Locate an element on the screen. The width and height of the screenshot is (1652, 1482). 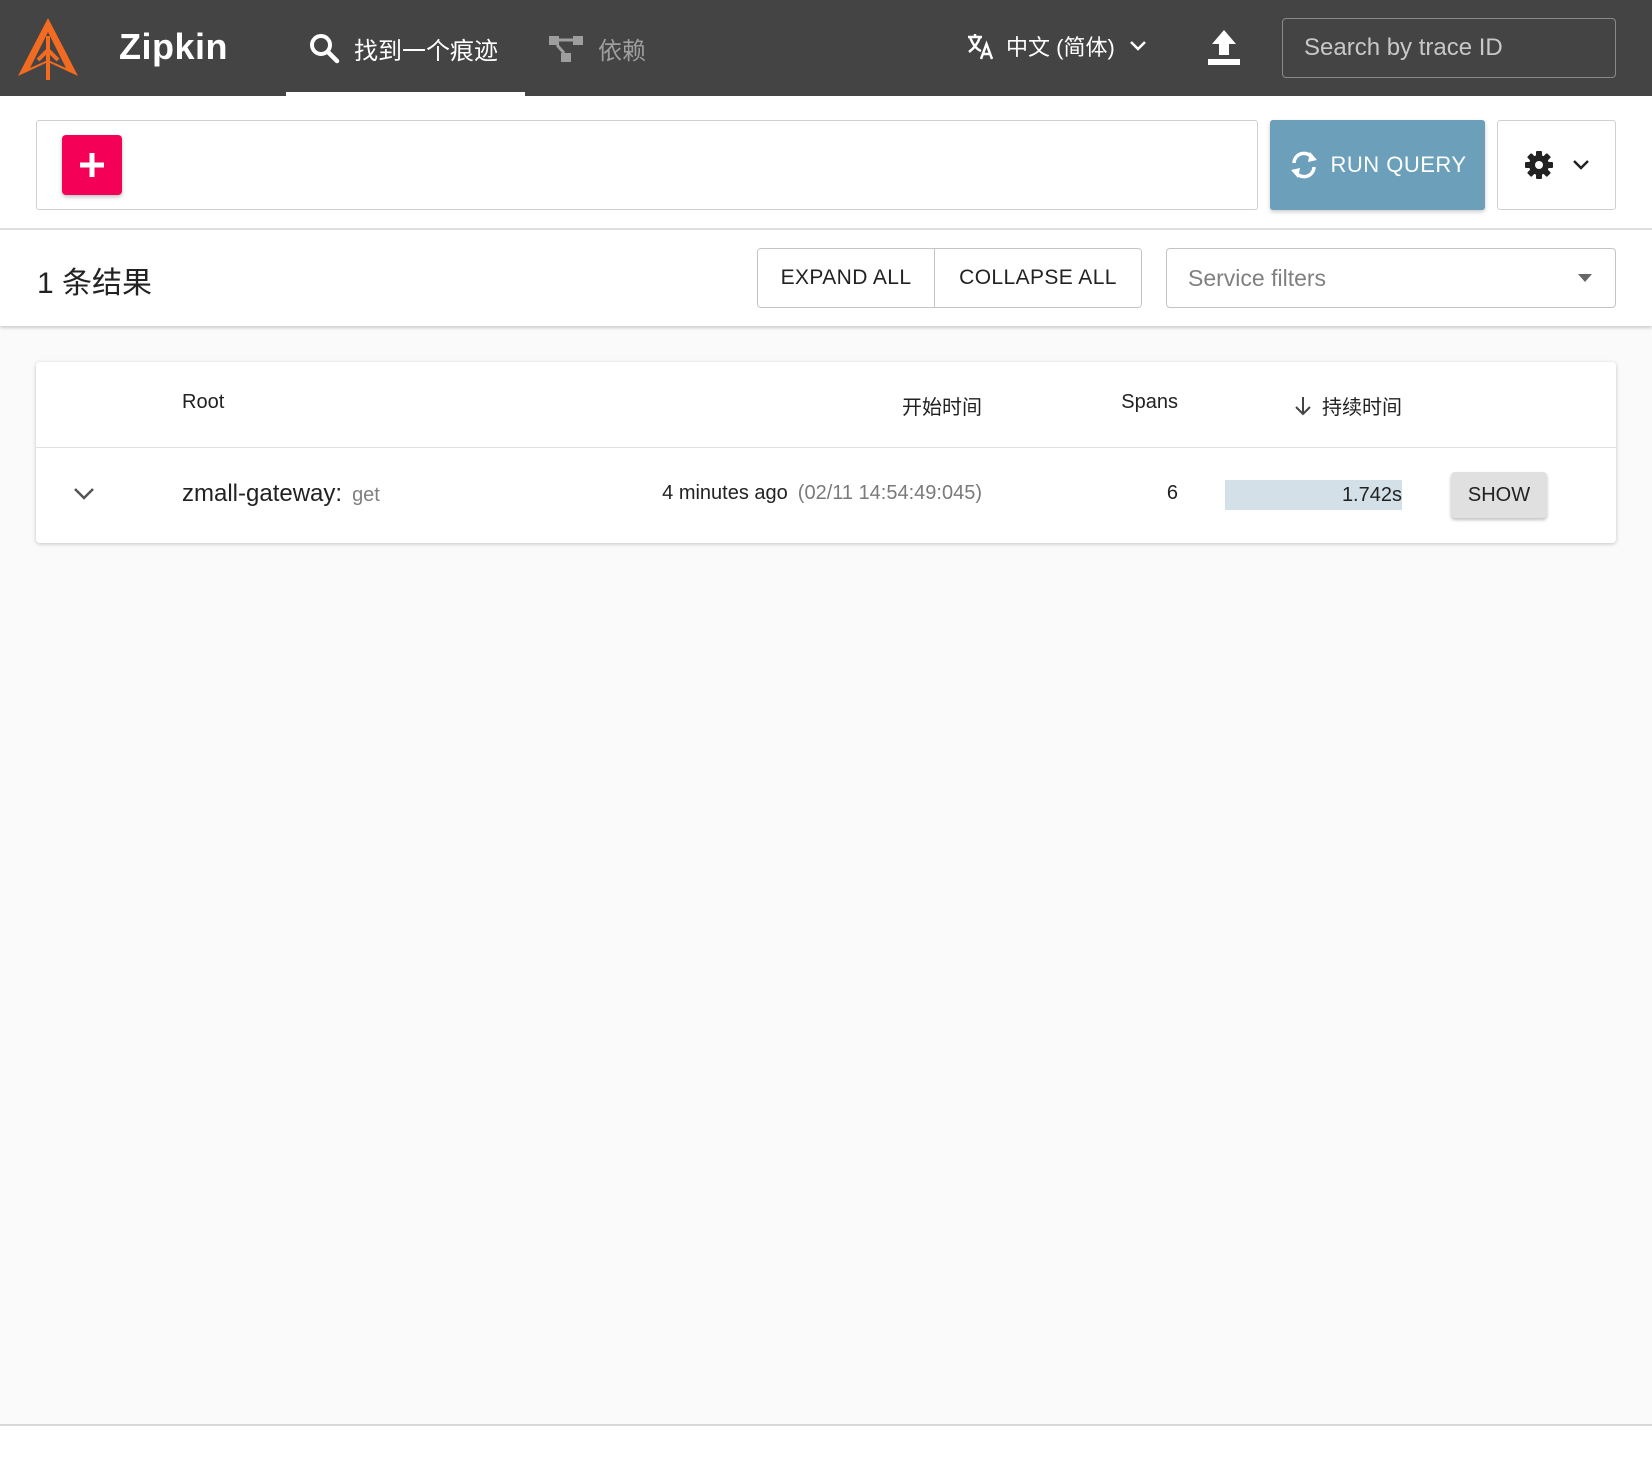
results-count: 1 条结果 is located at coordinates (95, 283).